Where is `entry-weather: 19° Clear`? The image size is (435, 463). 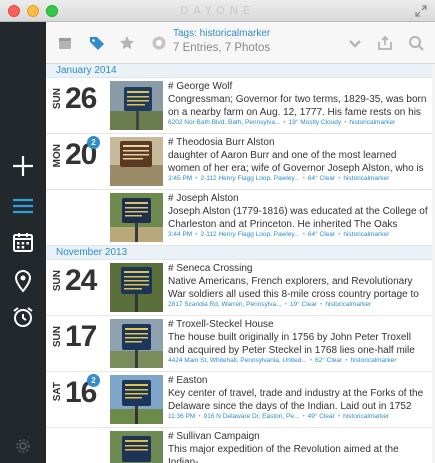 entry-weather: 19° Clear is located at coordinates (303, 304).